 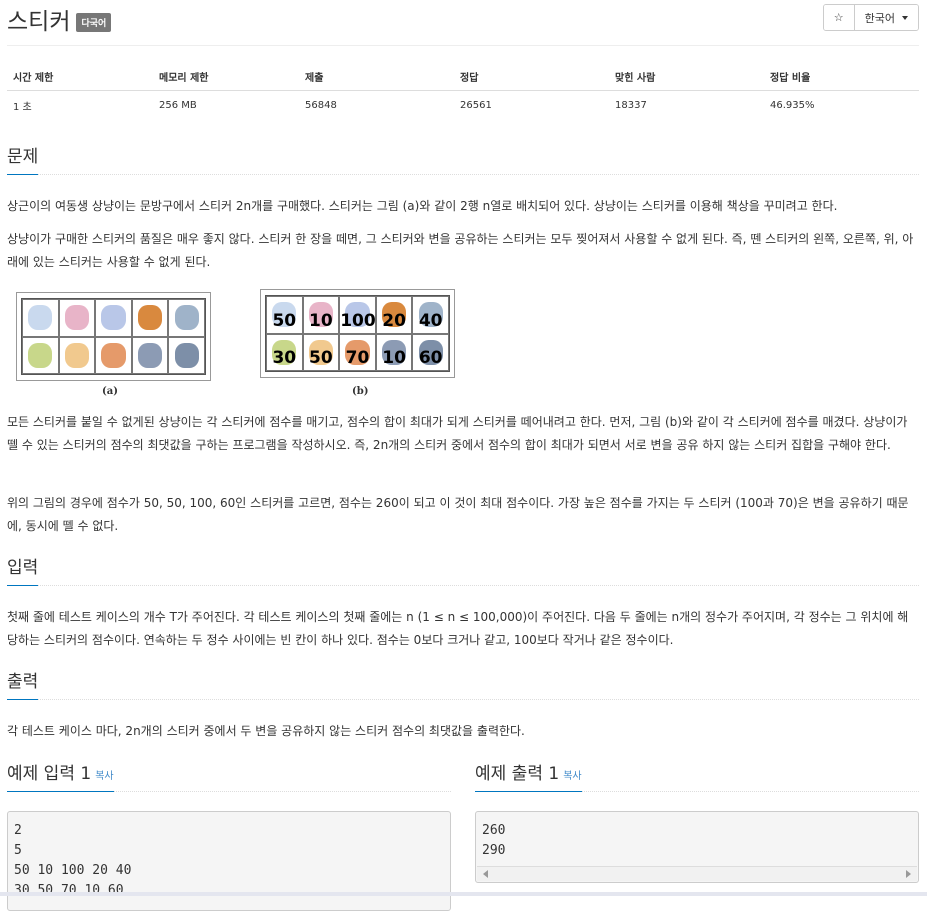 I want to click on caret-down-icon, so click(x=905, y=17).